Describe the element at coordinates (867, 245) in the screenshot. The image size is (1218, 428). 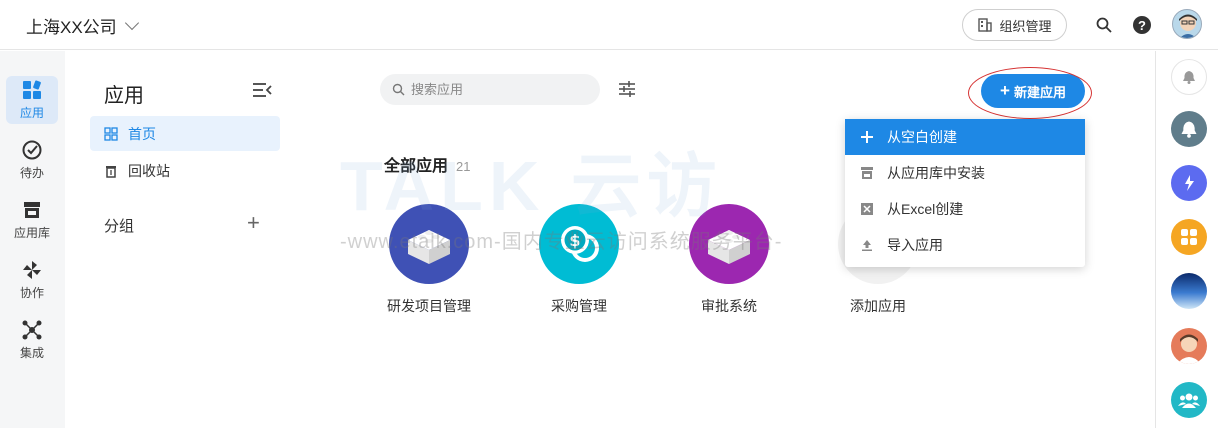
I see `upload-icon` at that location.